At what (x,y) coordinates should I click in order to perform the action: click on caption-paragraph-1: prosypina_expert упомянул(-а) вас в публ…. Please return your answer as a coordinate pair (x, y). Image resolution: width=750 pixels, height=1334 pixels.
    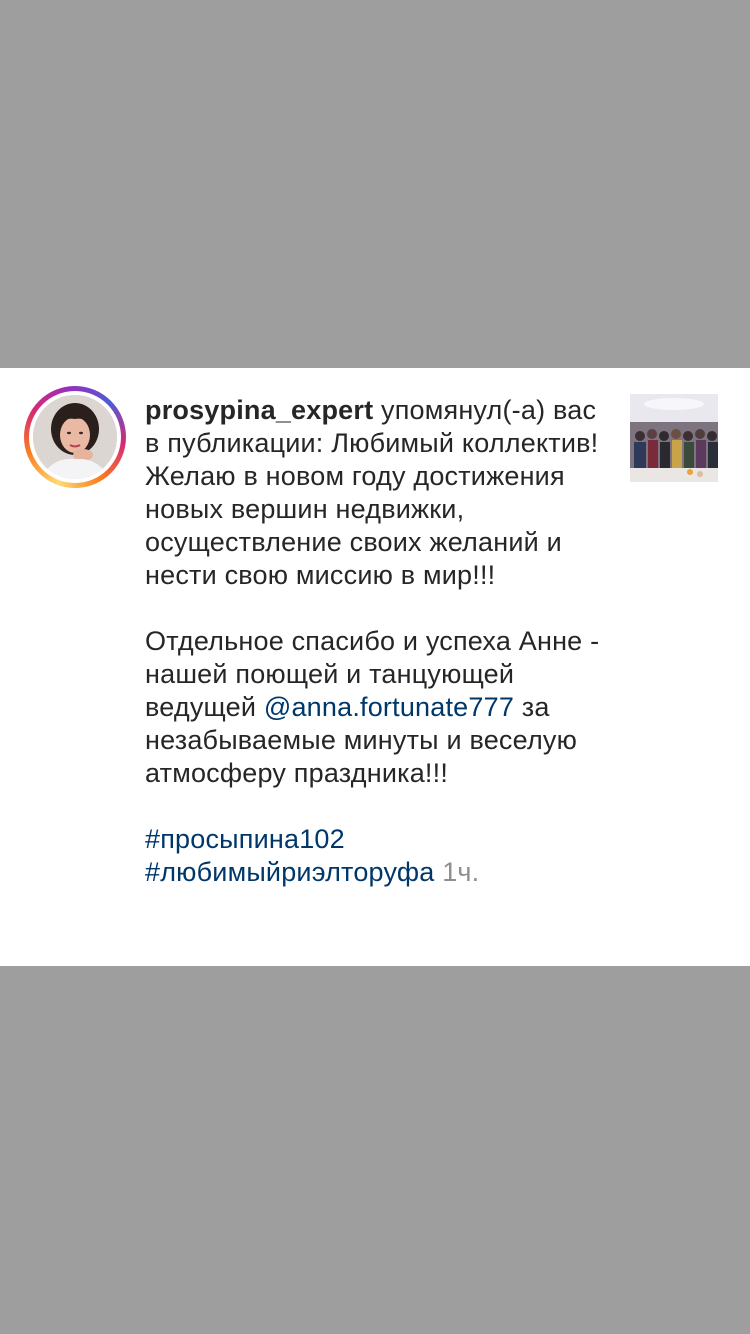
    Looking at the image, I should click on (380, 493).